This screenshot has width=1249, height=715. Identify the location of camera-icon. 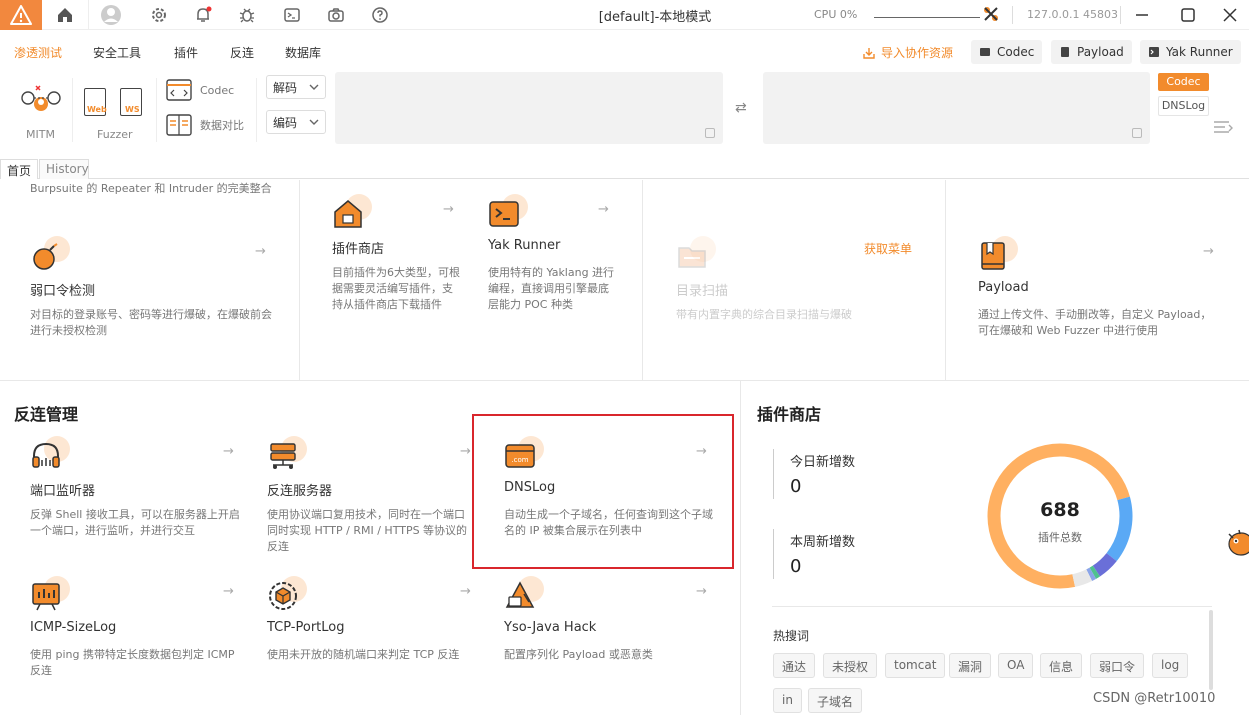
(336, 15).